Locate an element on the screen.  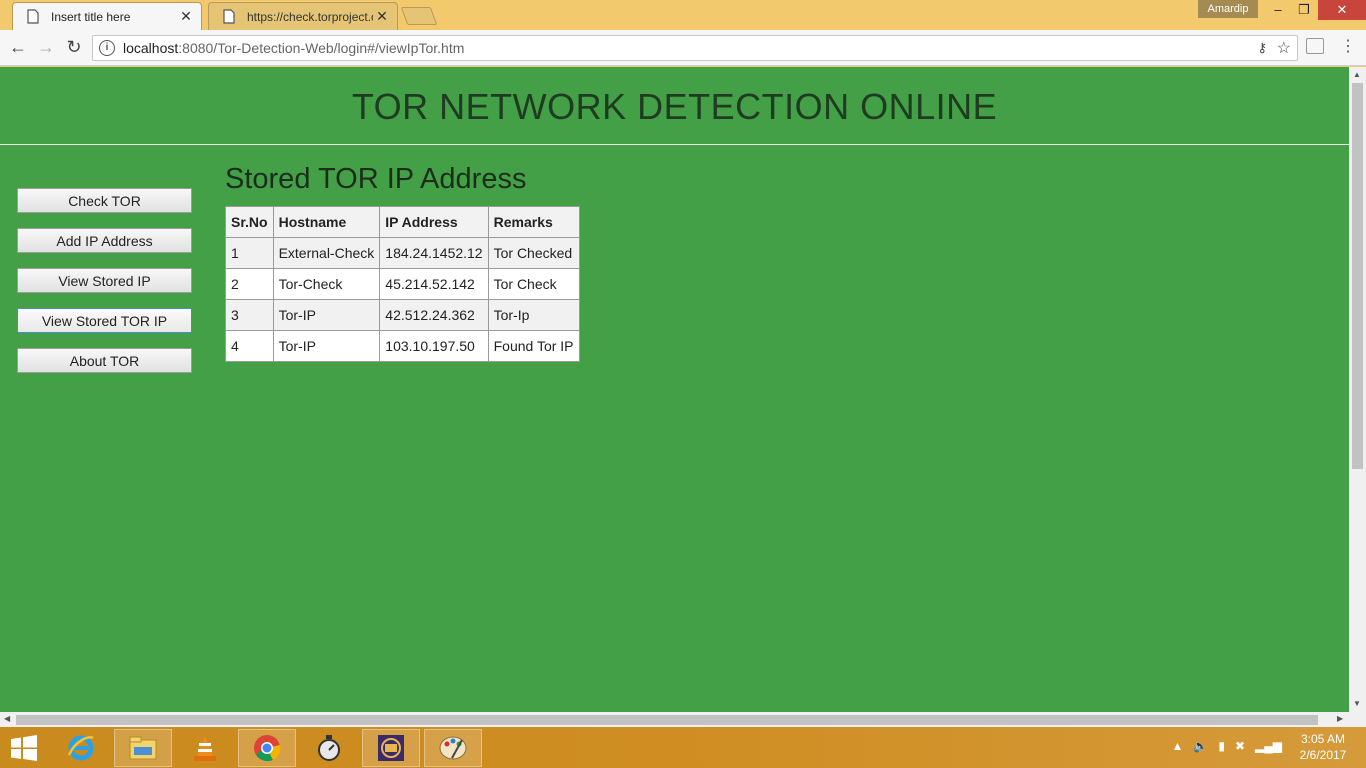
cell-ip-address: 103.10.197.50 is located at coordinates (434, 346).